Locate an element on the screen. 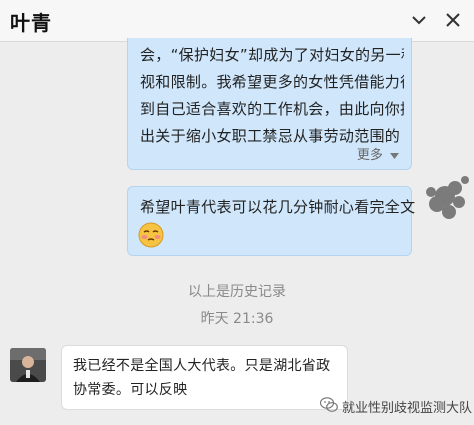 The width and height of the screenshot is (474, 425). wechat-icon is located at coordinates (329, 404).